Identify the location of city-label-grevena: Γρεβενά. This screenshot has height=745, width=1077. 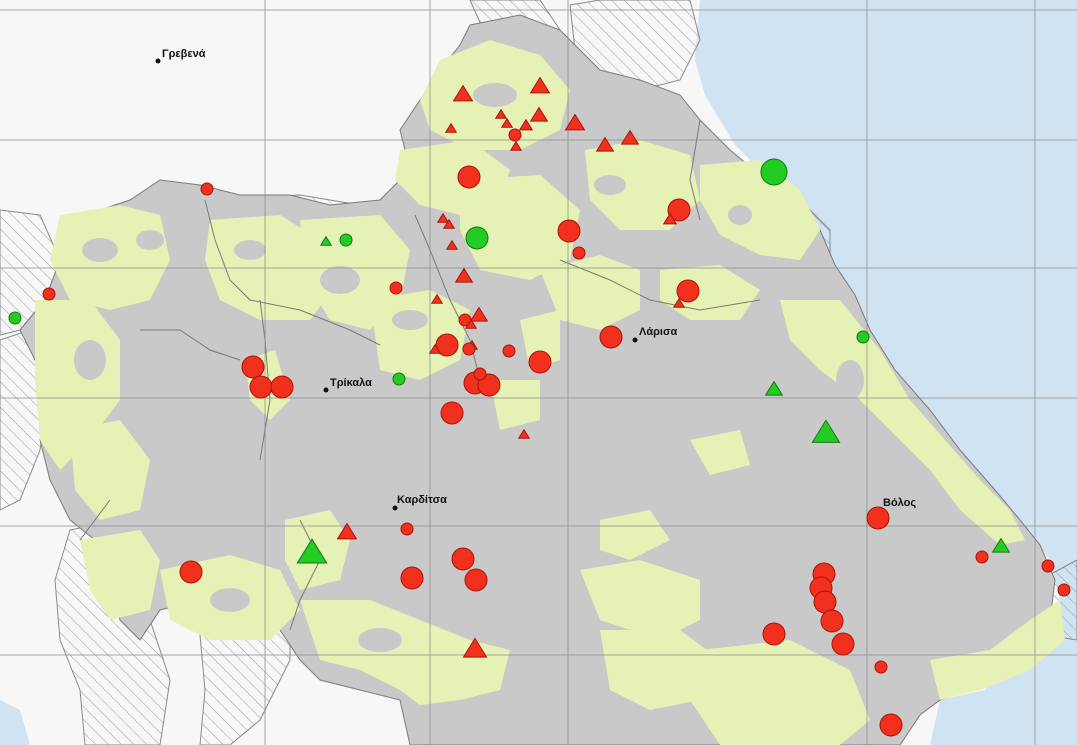
(184, 54).